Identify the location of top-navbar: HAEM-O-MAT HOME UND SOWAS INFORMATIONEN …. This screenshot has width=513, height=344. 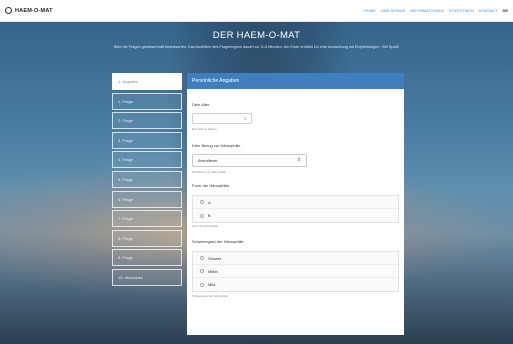
(256, 11).